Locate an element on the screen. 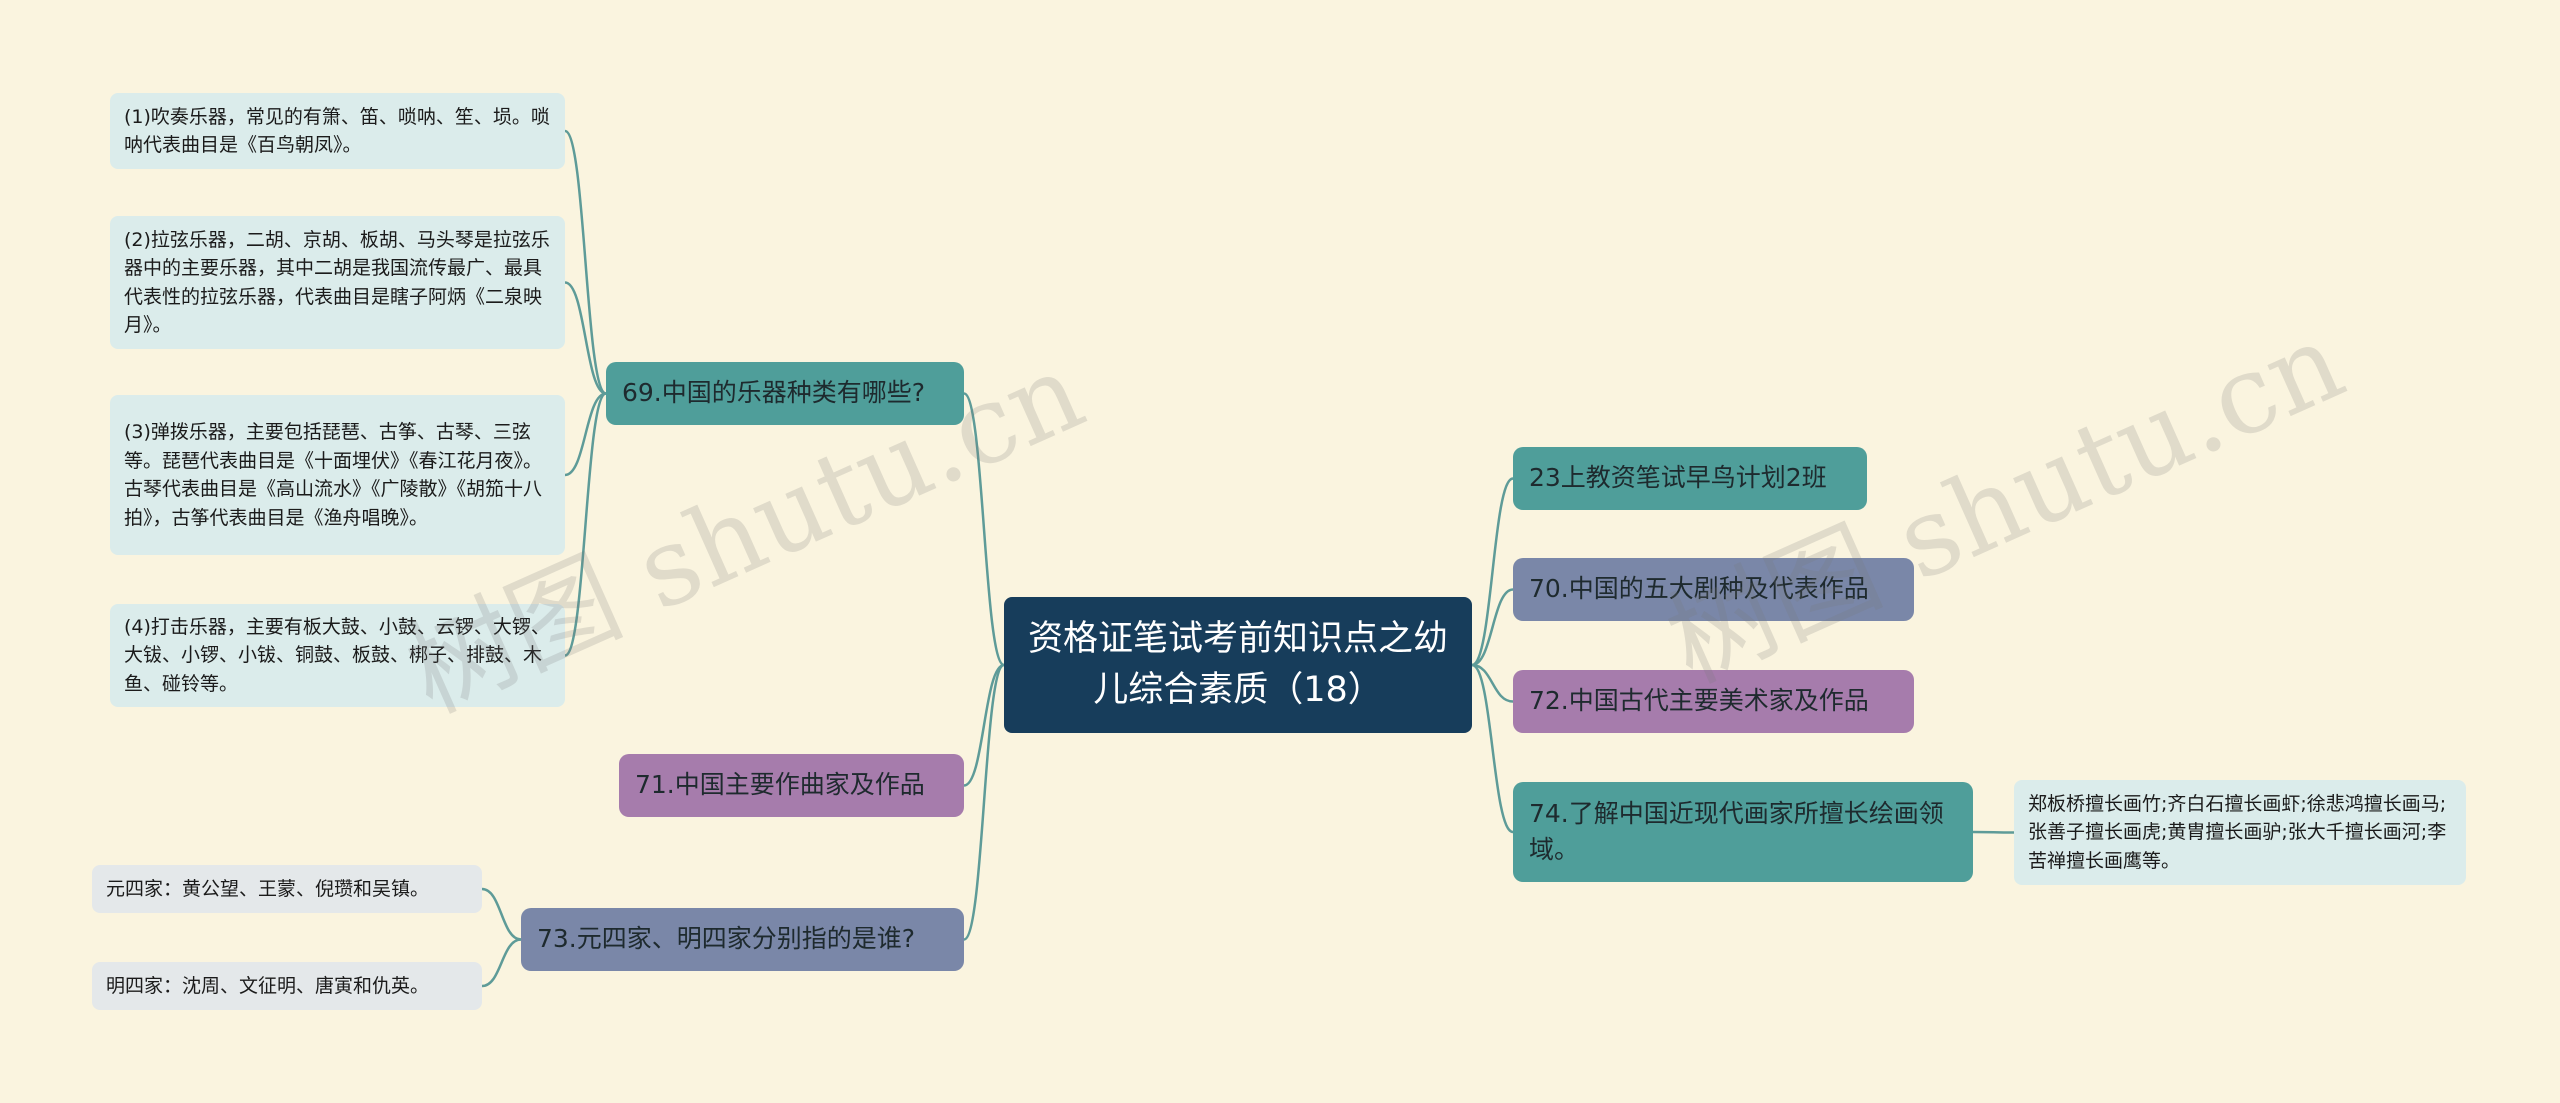 Image resolution: width=2560 pixels, height=1103 pixels. branch-ancient-artists: 72.中国古代主要美术家及作品 is located at coordinates (1713, 701).